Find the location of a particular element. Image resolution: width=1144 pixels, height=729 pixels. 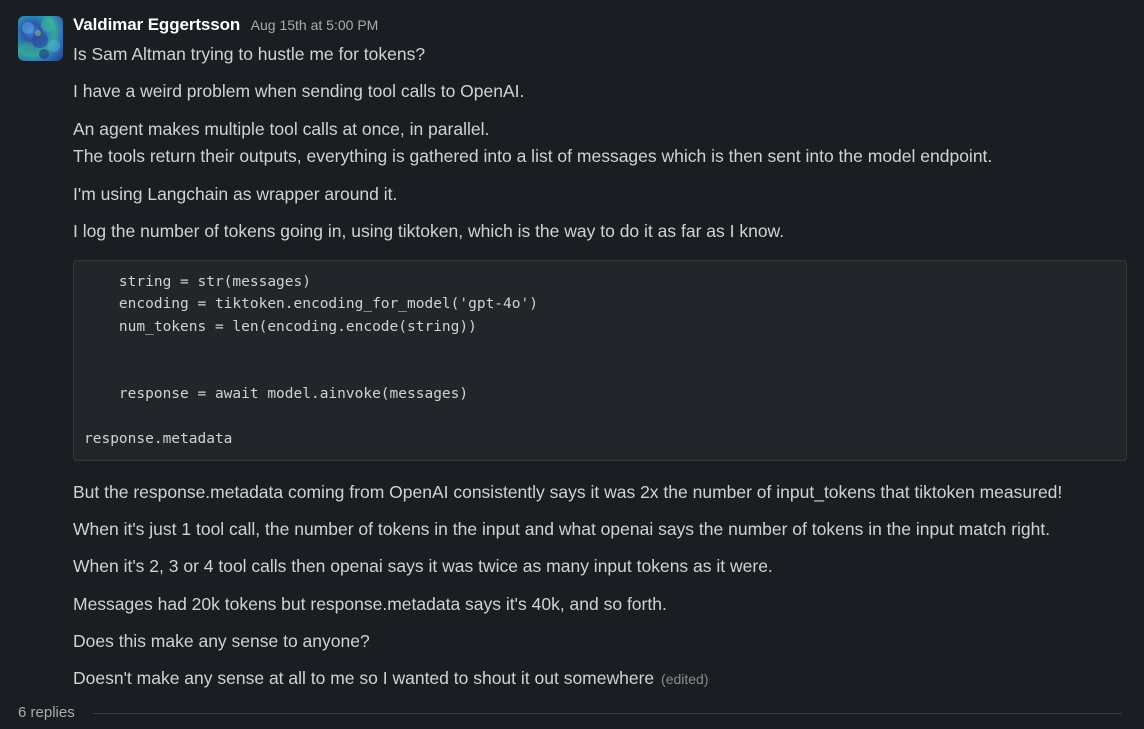

replies-link: 6 replies is located at coordinates (46, 713).